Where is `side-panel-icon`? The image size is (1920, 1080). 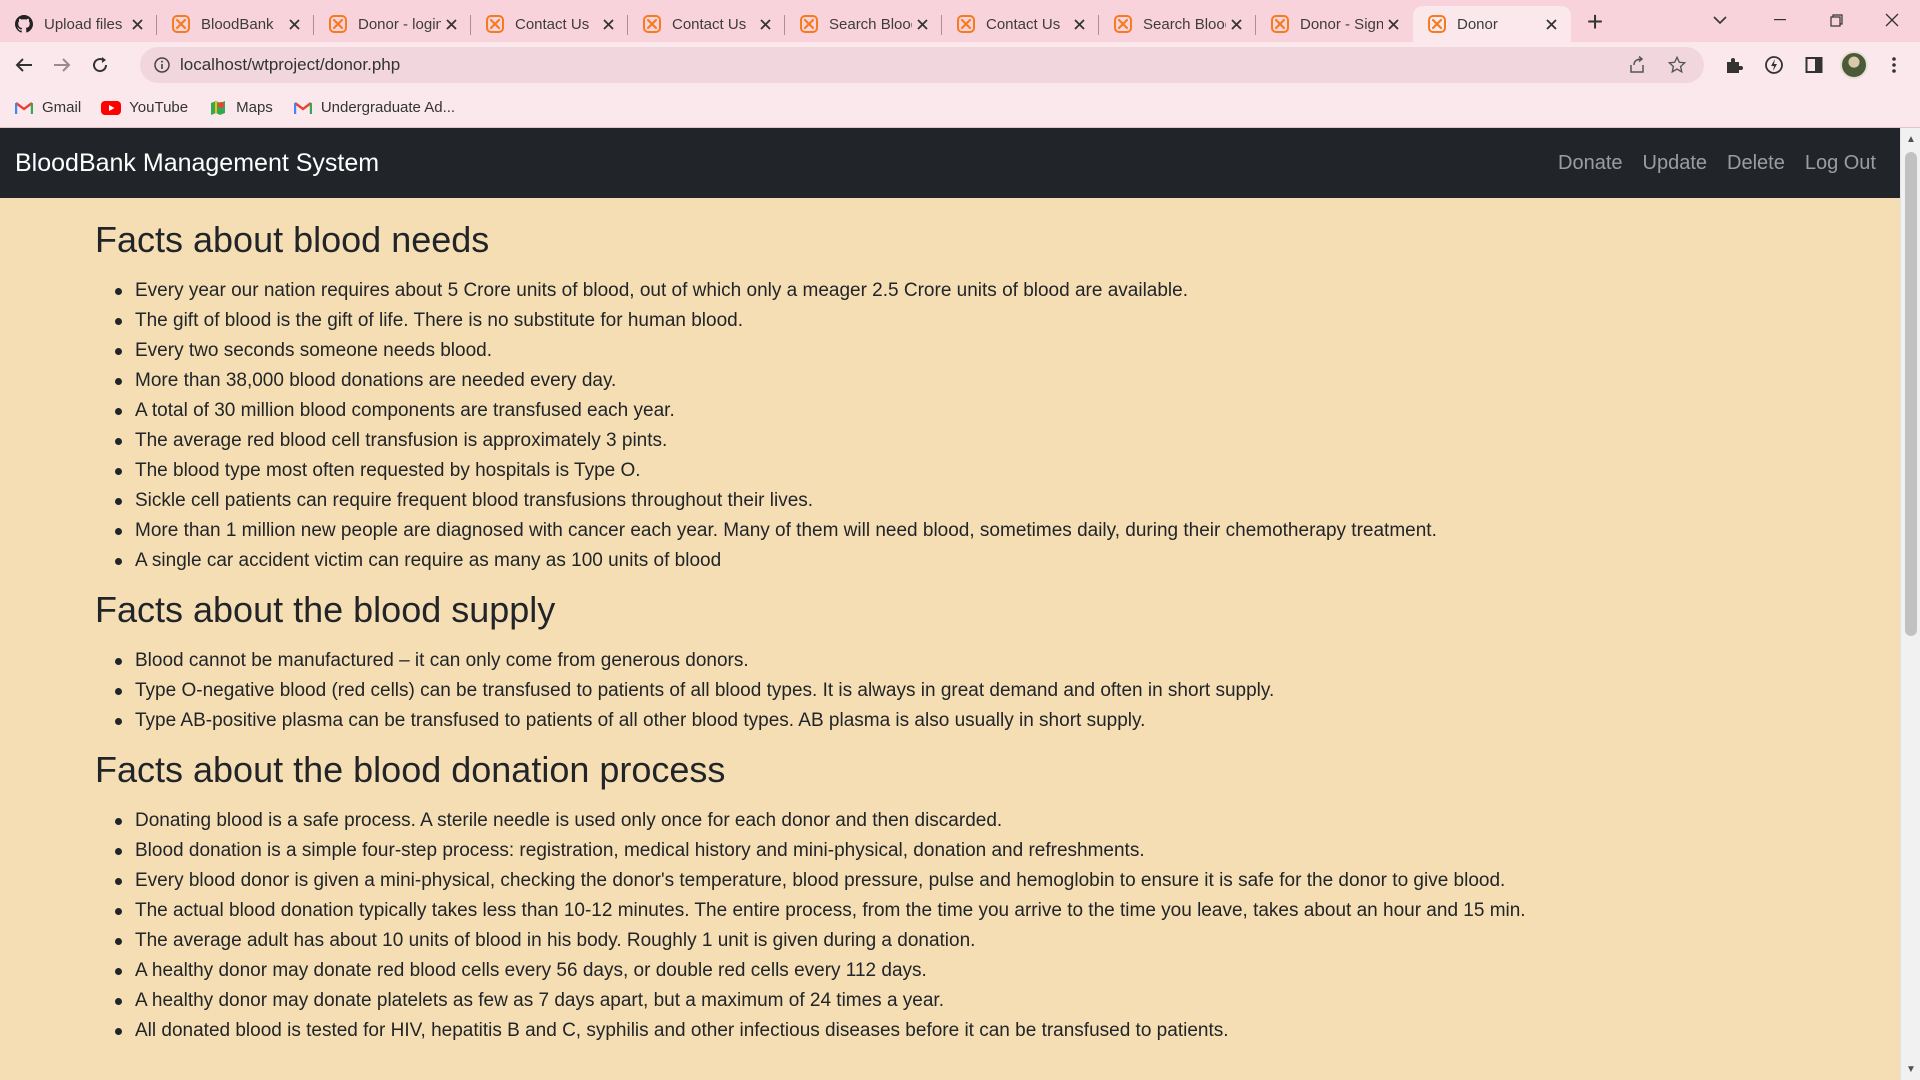 side-panel-icon is located at coordinates (1814, 65).